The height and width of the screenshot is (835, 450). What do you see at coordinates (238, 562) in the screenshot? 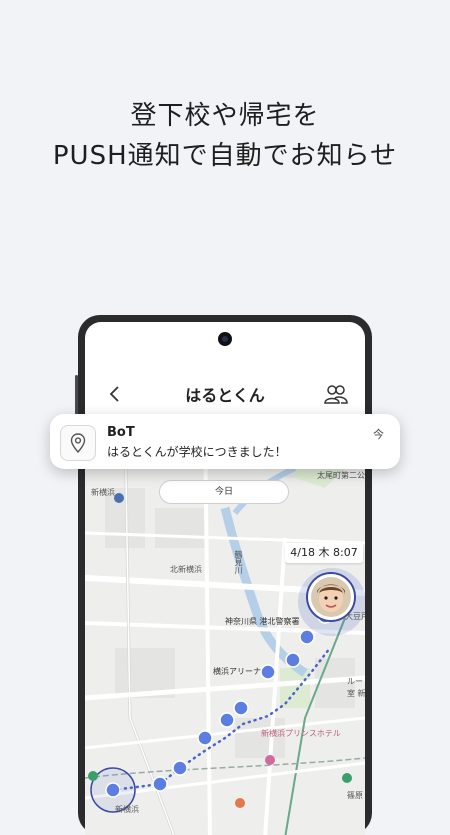
I see `map-label-river: 鶴見川` at bounding box center [238, 562].